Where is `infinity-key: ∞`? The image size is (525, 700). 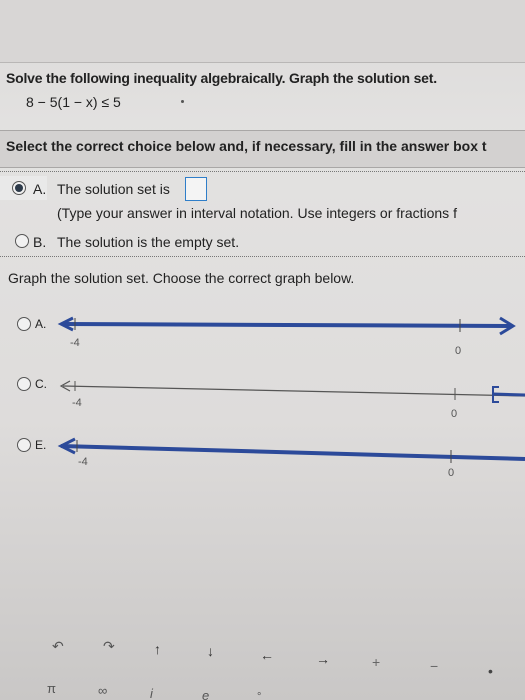
infinity-key: ∞ is located at coordinates (102, 690).